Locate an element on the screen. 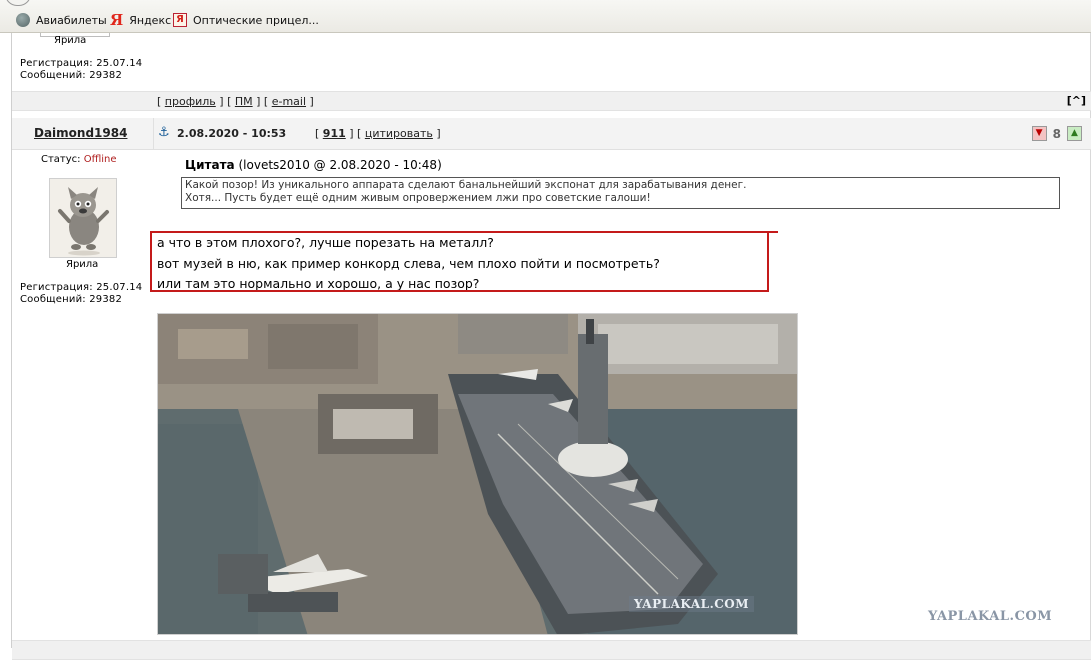 This screenshot has height=660, width=1091. anchor-icon: ⚓ is located at coordinates (164, 132).